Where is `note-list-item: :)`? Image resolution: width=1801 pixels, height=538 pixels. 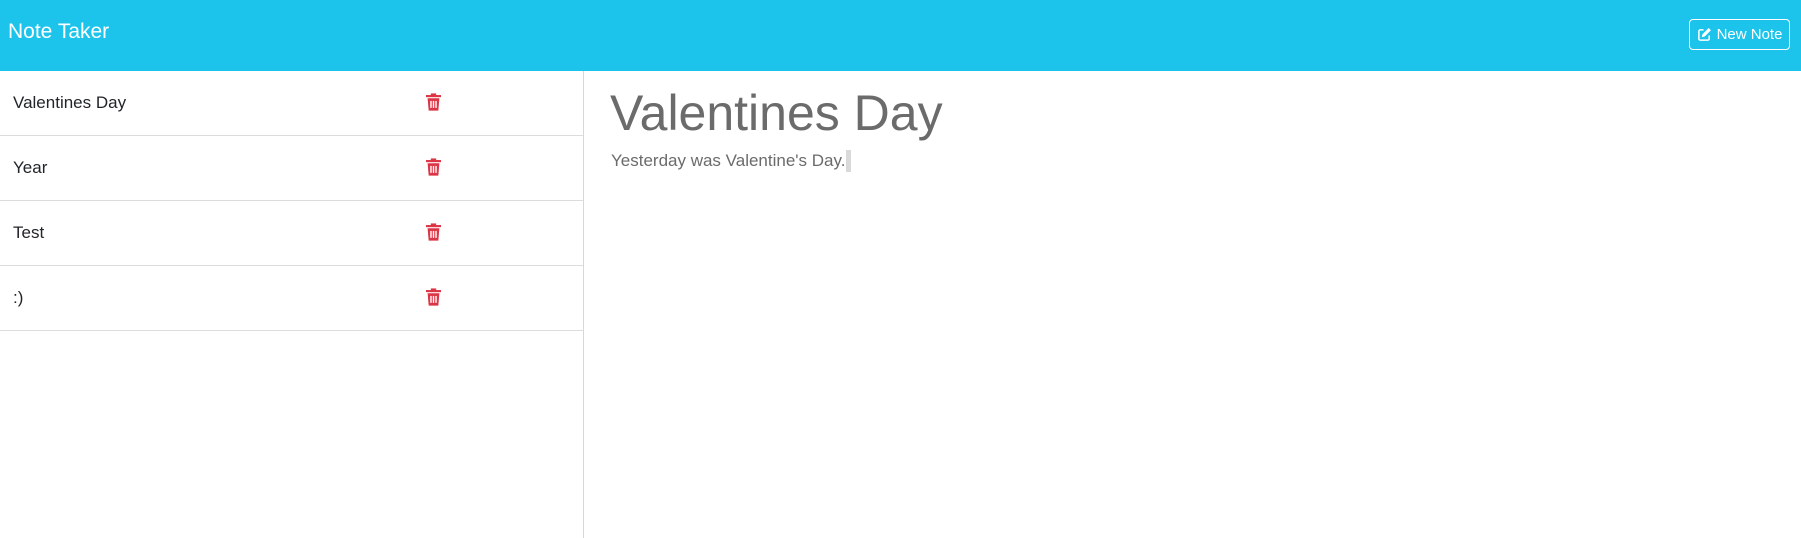 note-list-item: :) is located at coordinates (291, 298).